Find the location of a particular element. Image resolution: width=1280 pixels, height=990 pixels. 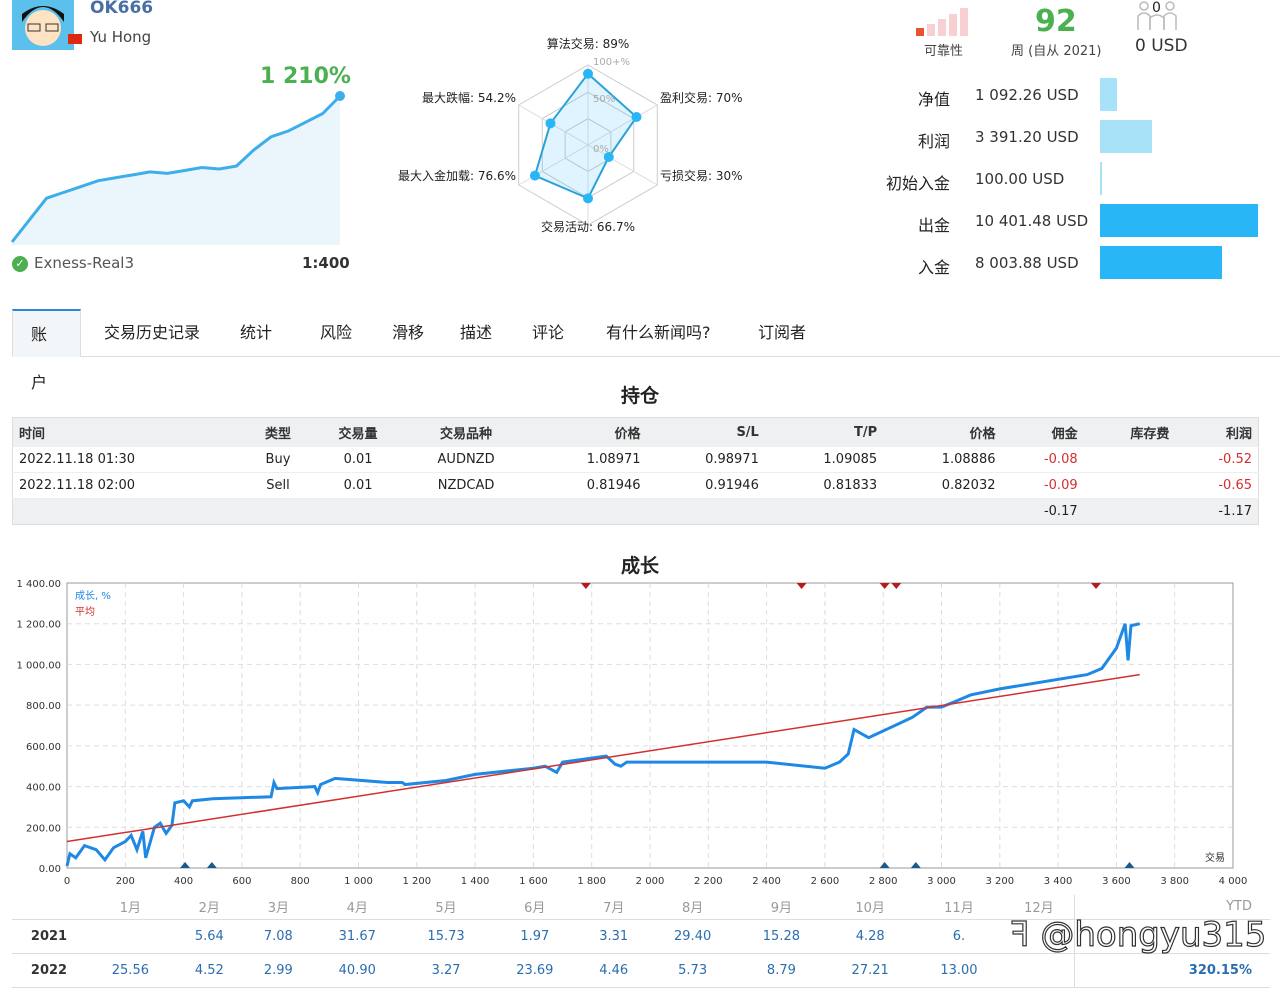

radar-point is located at coordinates (588, 73).